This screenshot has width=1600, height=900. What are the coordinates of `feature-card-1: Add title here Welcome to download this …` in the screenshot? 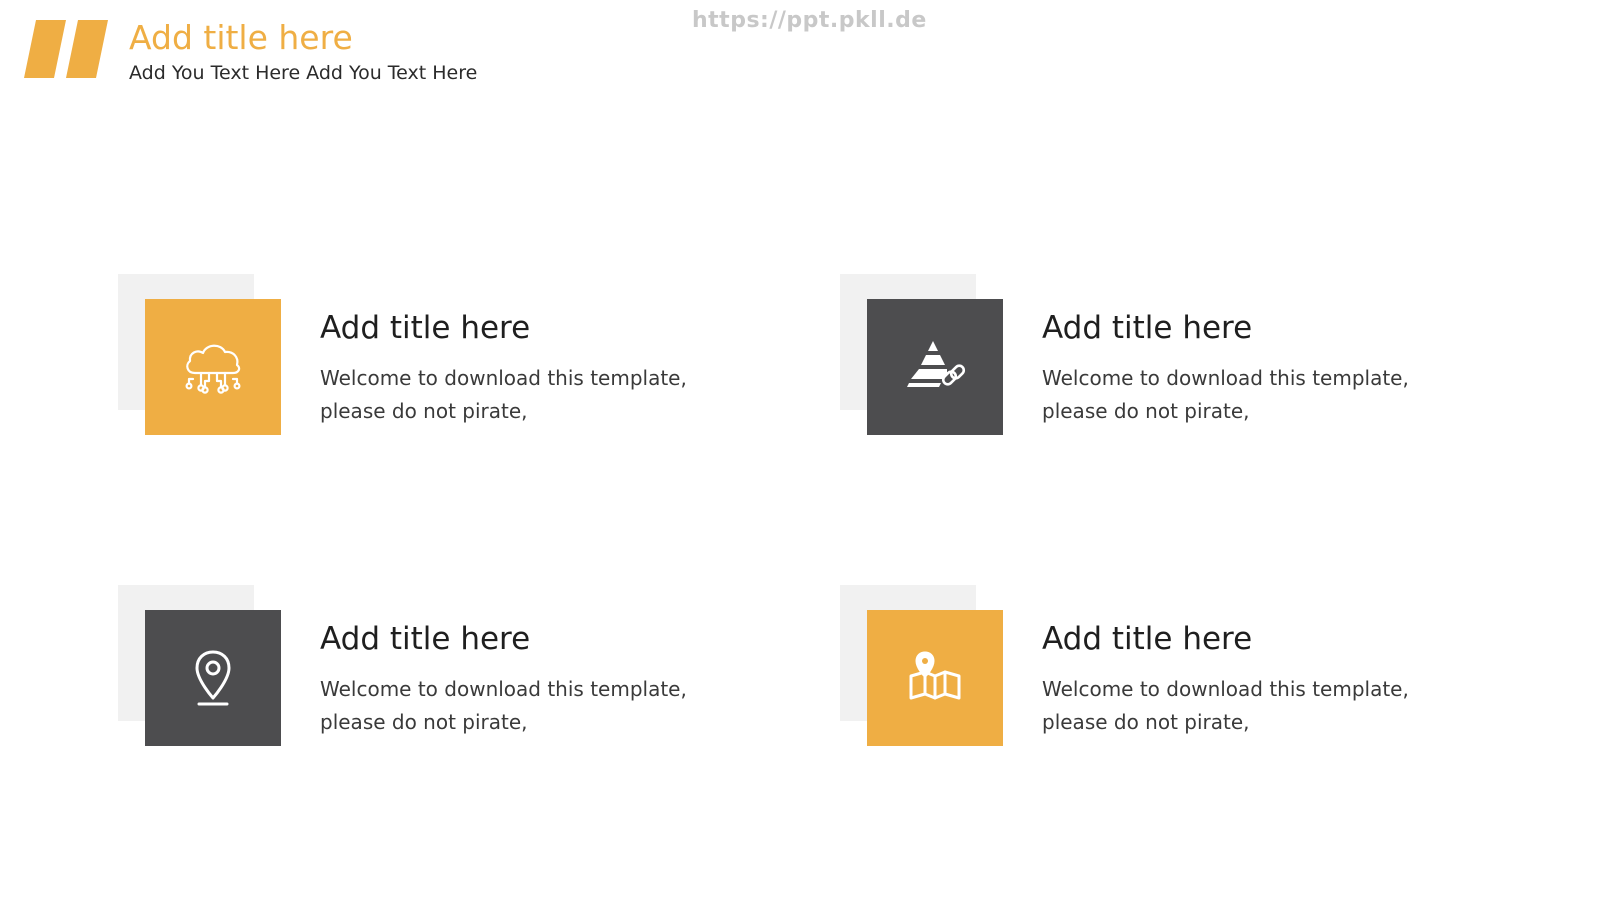 It's located at (458, 359).